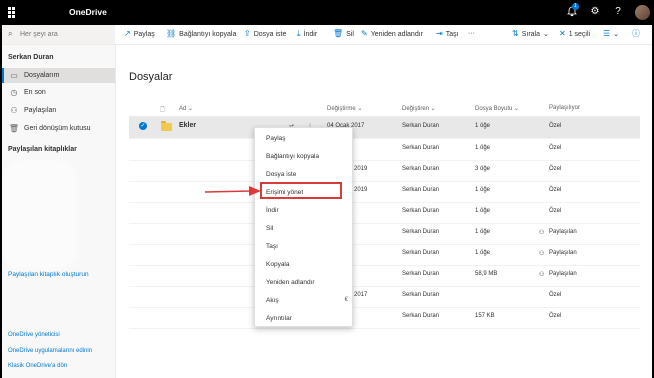  I want to click on app-title: OneDrive, so click(88, 12).